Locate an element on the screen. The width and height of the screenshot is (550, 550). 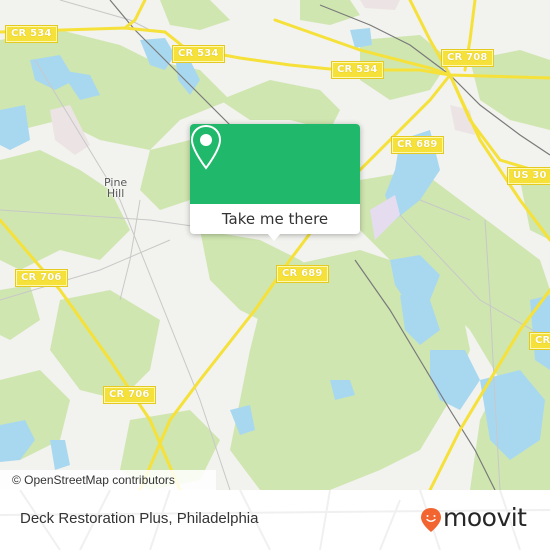
place-label-pine-hill: Pine Hill is located at coordinates (115, 188).